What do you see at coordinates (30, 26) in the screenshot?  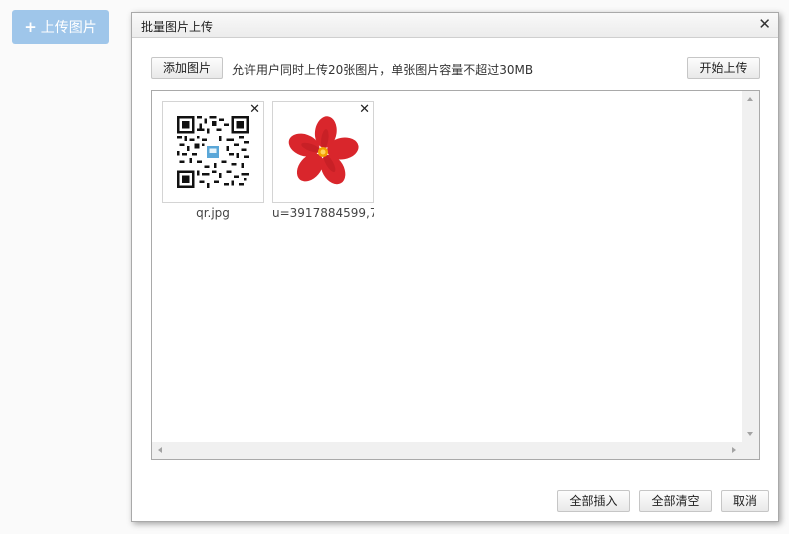 I see `plus-icon: +` at bounding box center [30, 26].